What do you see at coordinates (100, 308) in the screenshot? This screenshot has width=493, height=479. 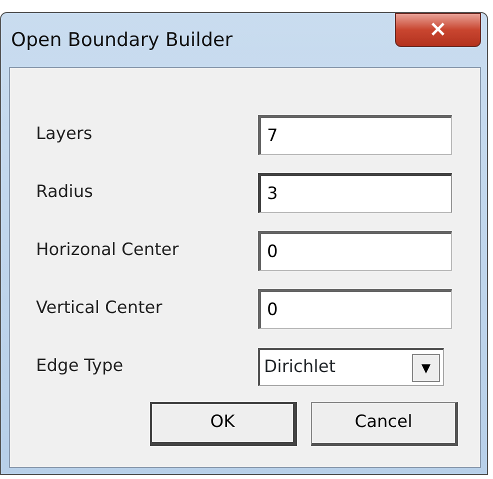 I see `field-label: Vertical Center` at bounding box center [100, 308].